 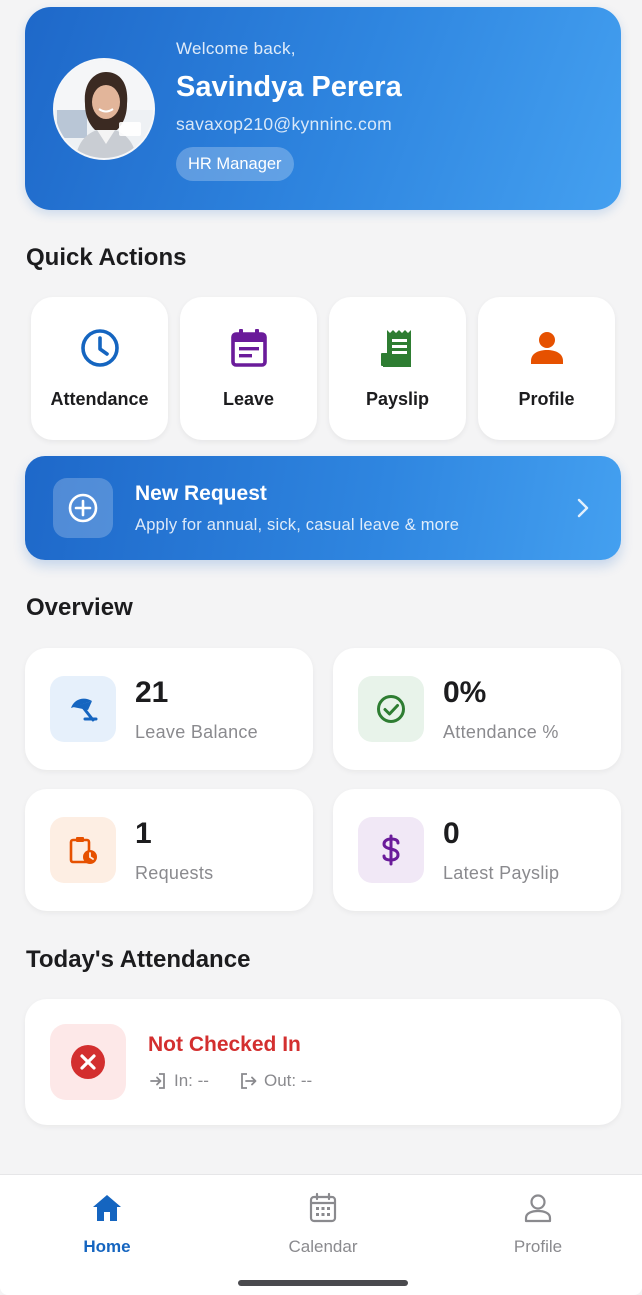 What do you see at coordinates (196, 732) in the screenshot?
I see `stat-label: Leave Balance` at bounding box center [196, 732].